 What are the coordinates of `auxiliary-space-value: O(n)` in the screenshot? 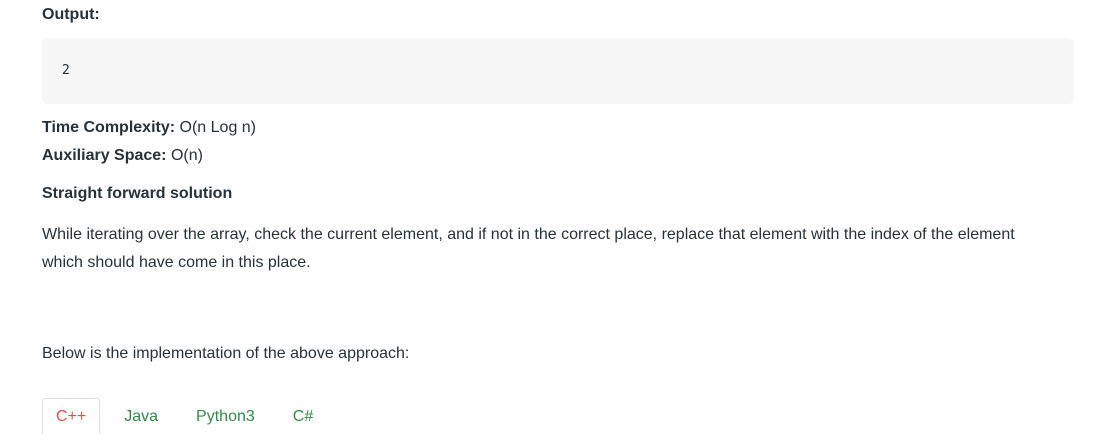 It's located at (184, 155).